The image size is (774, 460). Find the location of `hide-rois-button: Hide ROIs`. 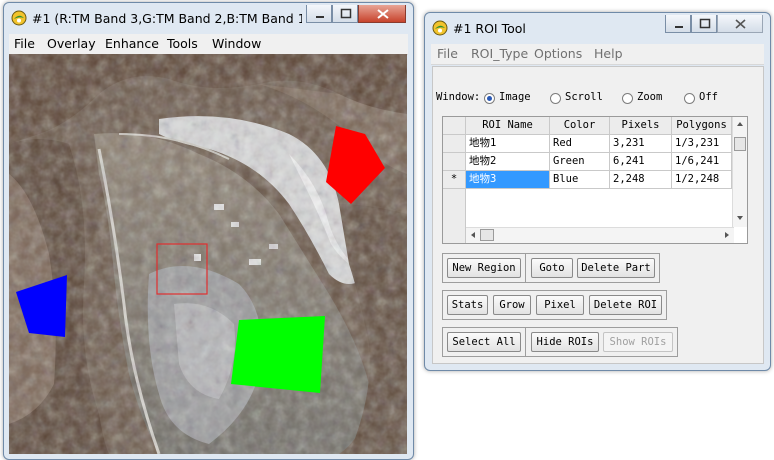

hide-rois-button: Hide ROIs is located at coordinates (565, 342).